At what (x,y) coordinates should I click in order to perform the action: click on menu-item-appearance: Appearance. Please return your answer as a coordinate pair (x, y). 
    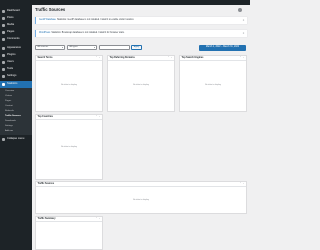
    Looking at the image, I should click on (16, 48).